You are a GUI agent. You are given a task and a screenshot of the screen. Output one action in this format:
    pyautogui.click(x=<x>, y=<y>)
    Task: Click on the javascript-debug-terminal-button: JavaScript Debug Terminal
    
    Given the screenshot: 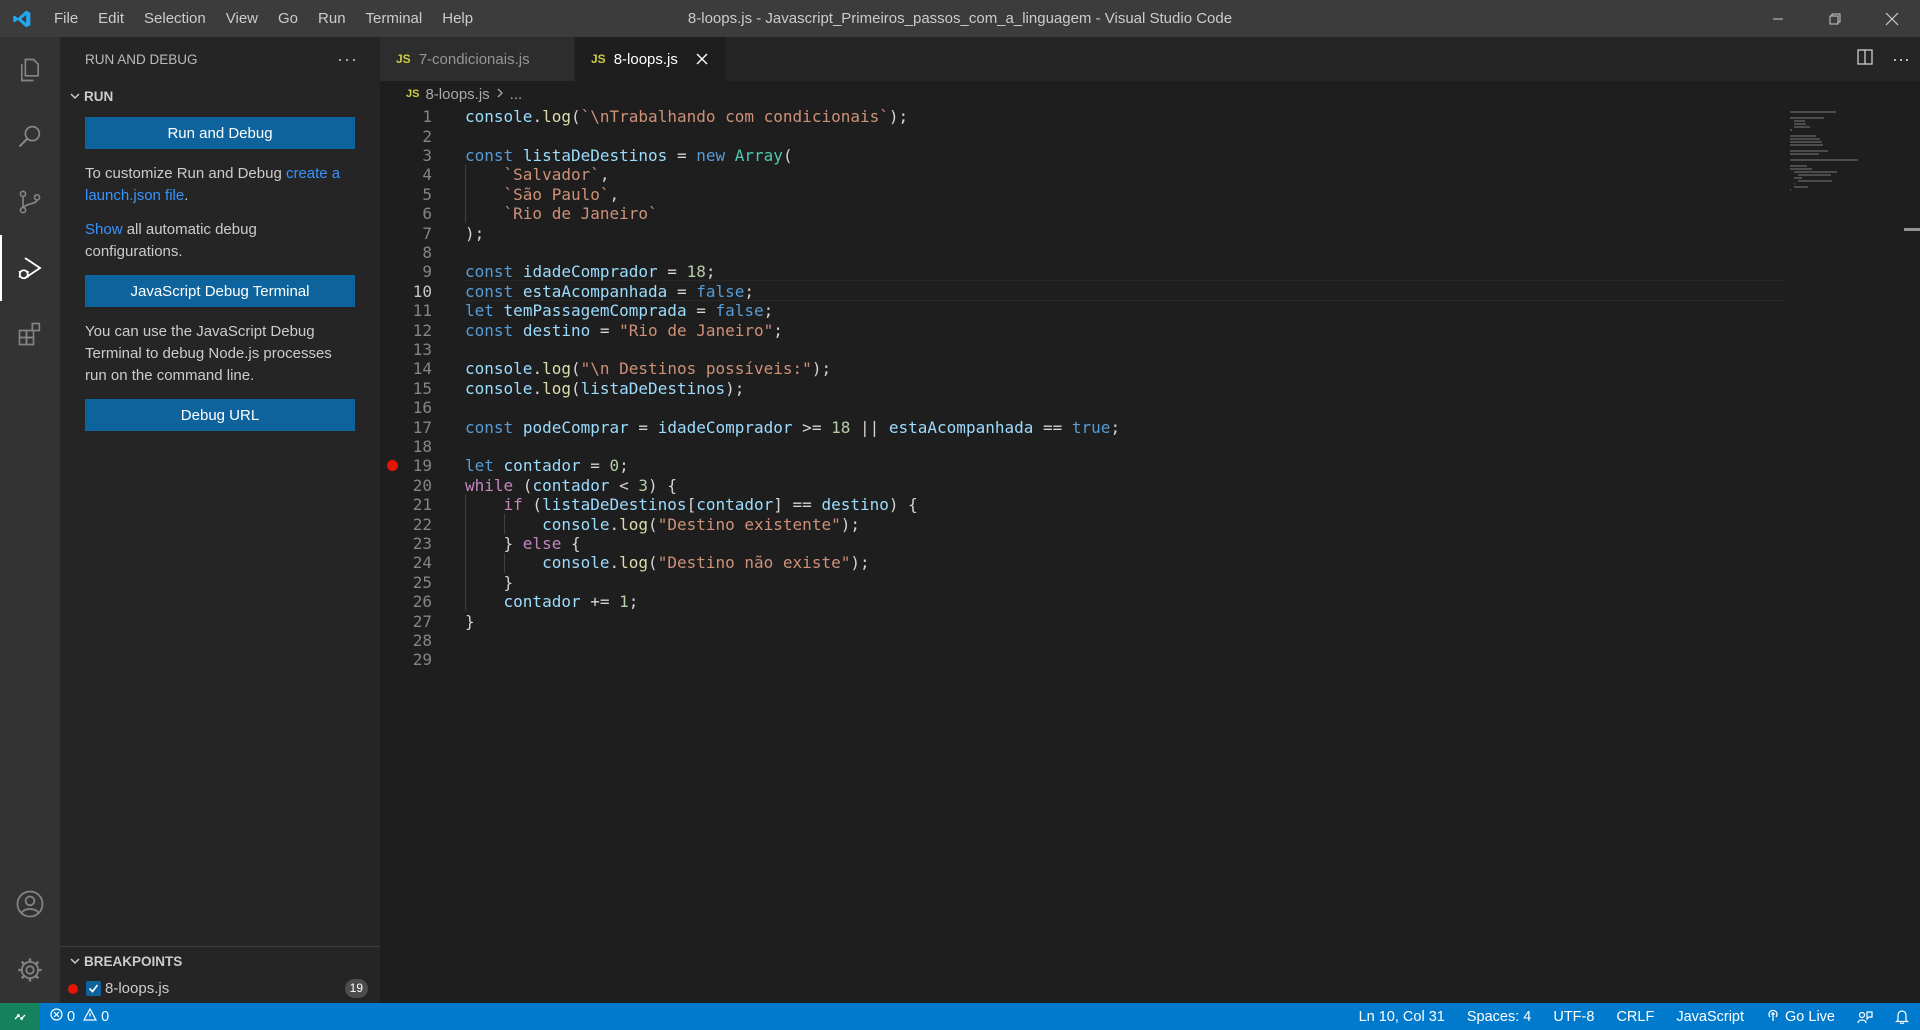 What is the action you would take?
    pyautogui.click(x=220, y=291)
    